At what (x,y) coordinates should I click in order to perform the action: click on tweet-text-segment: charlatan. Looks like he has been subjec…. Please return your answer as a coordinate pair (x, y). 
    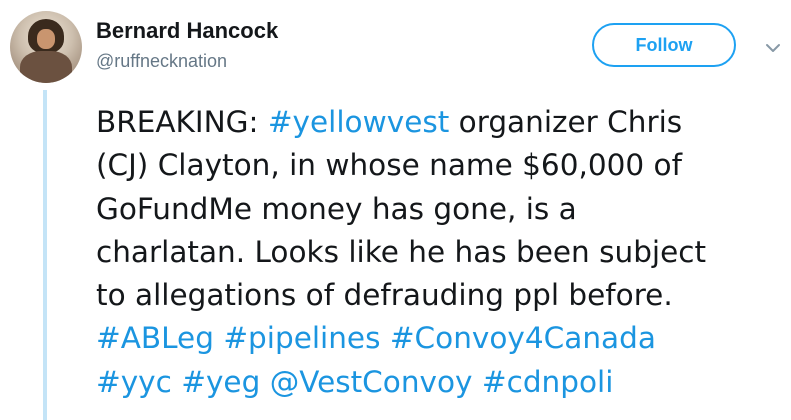
    Looking at the image, I should click on (401, 251).